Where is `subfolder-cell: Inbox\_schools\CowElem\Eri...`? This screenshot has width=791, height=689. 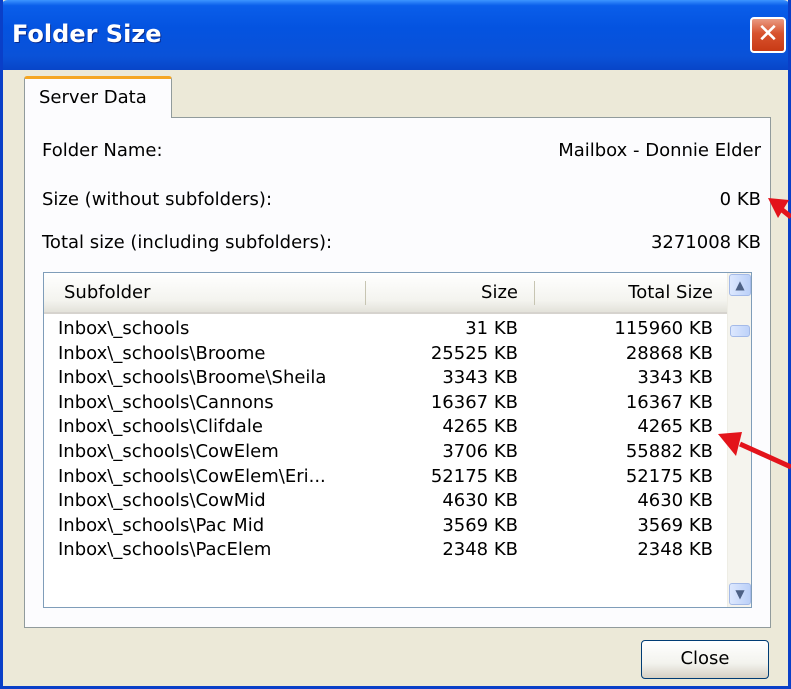 subfolder-cell: Inbox\_schools\CowElem\Eri... is located at coordinates (192, 476).